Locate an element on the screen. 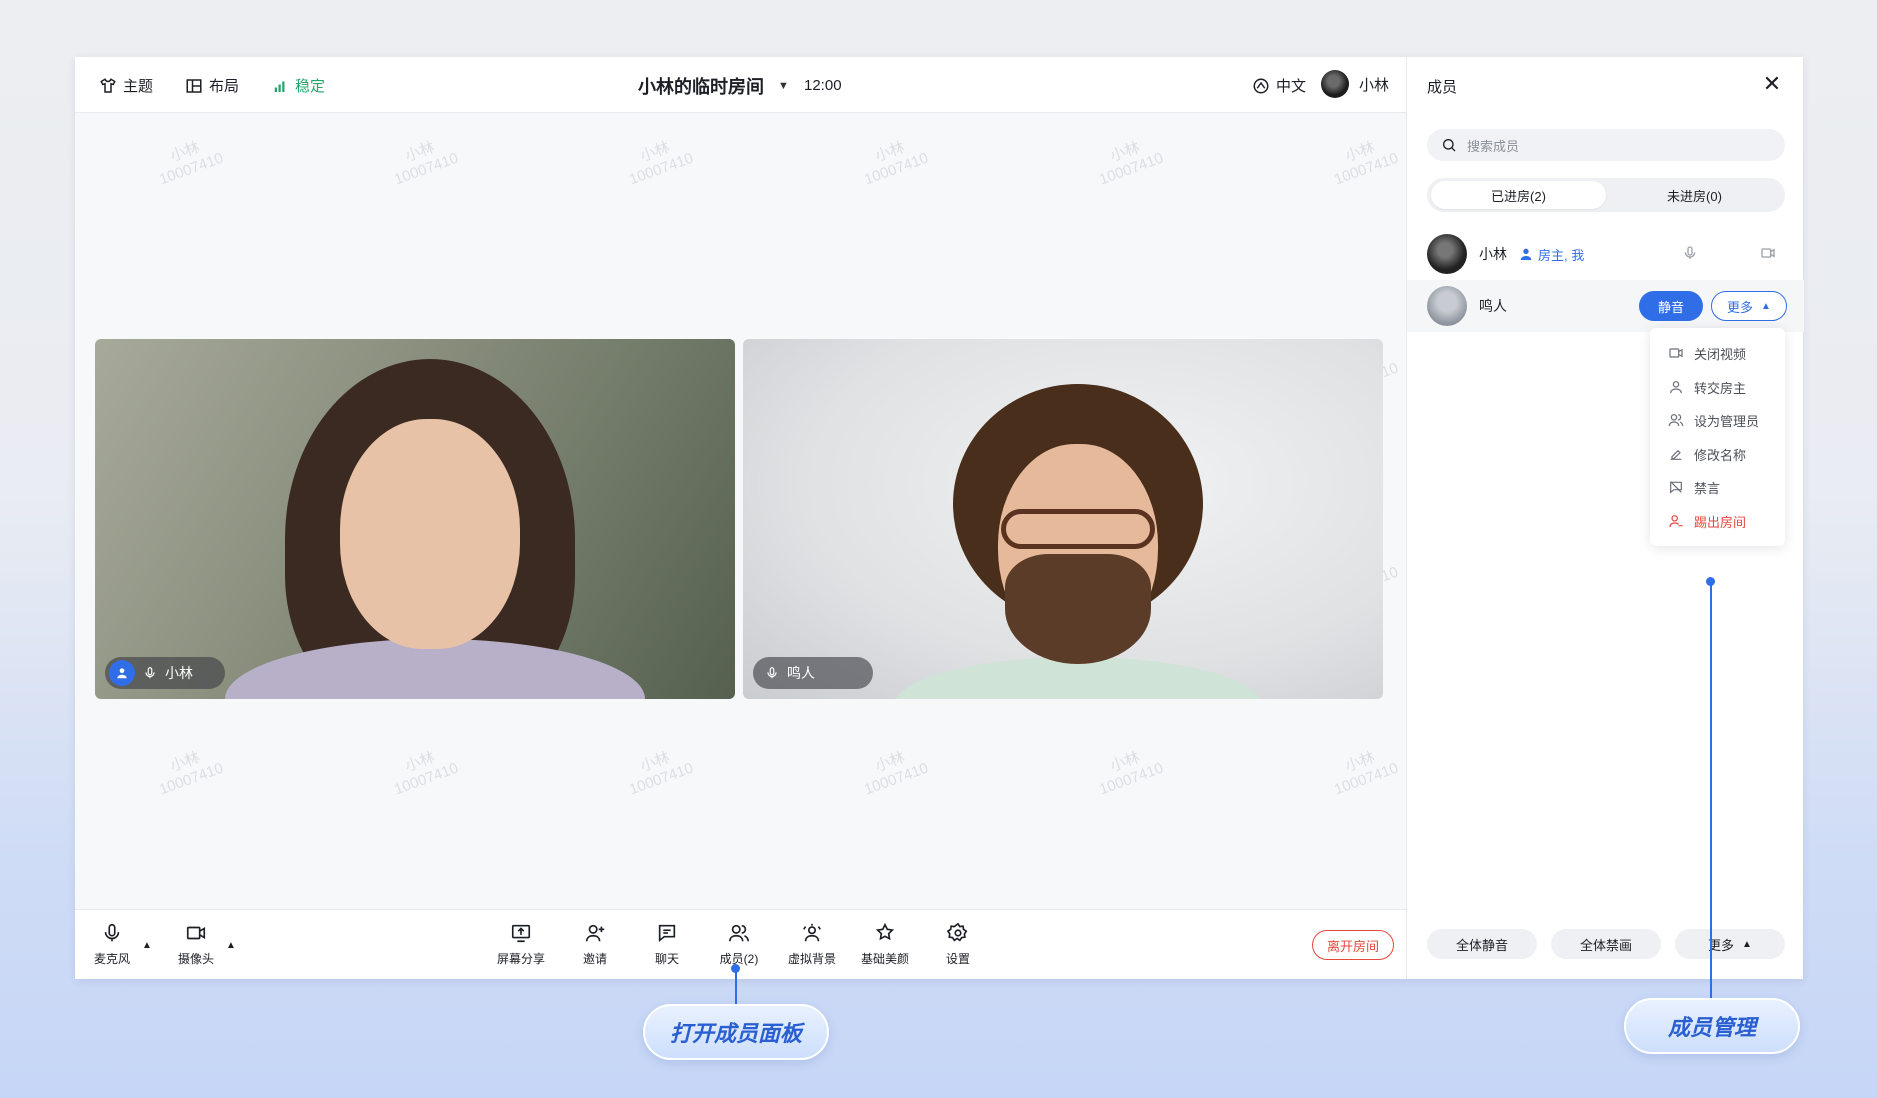  members-label: 成员(2) is located at coordinates (739, 959).